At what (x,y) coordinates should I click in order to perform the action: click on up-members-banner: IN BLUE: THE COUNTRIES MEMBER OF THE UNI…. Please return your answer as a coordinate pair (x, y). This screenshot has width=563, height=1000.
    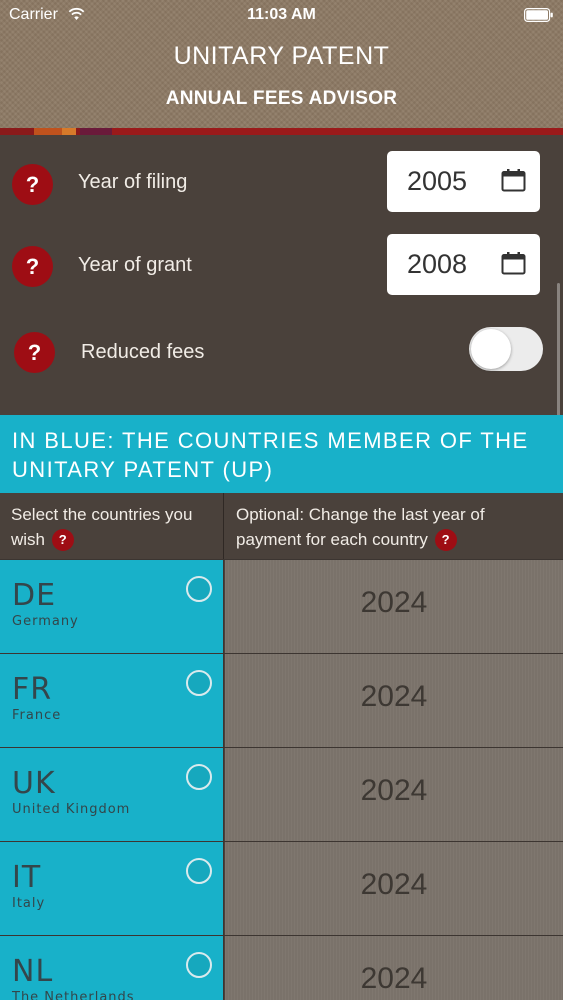
    Looking at the image, I should click on (281, 454).